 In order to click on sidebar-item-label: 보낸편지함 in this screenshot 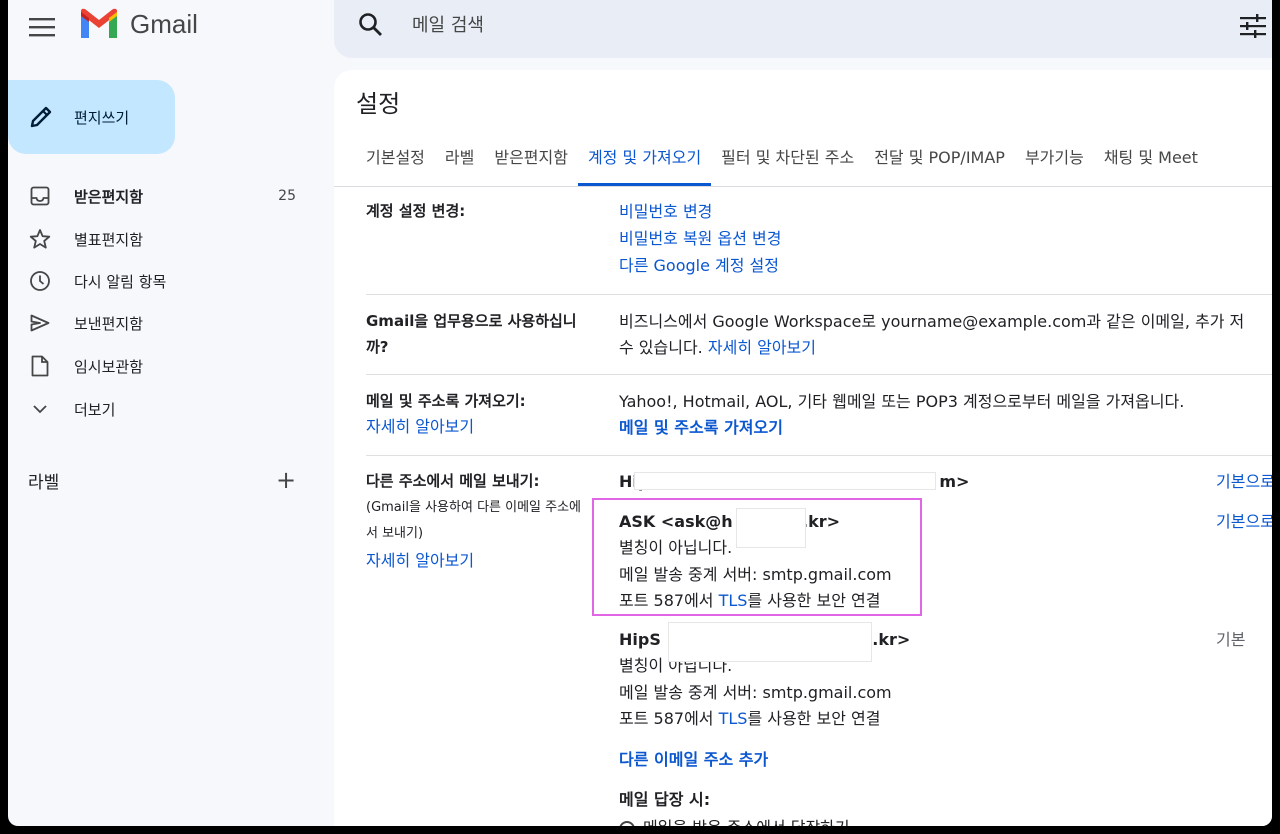, I will do `click(109, 323)`.